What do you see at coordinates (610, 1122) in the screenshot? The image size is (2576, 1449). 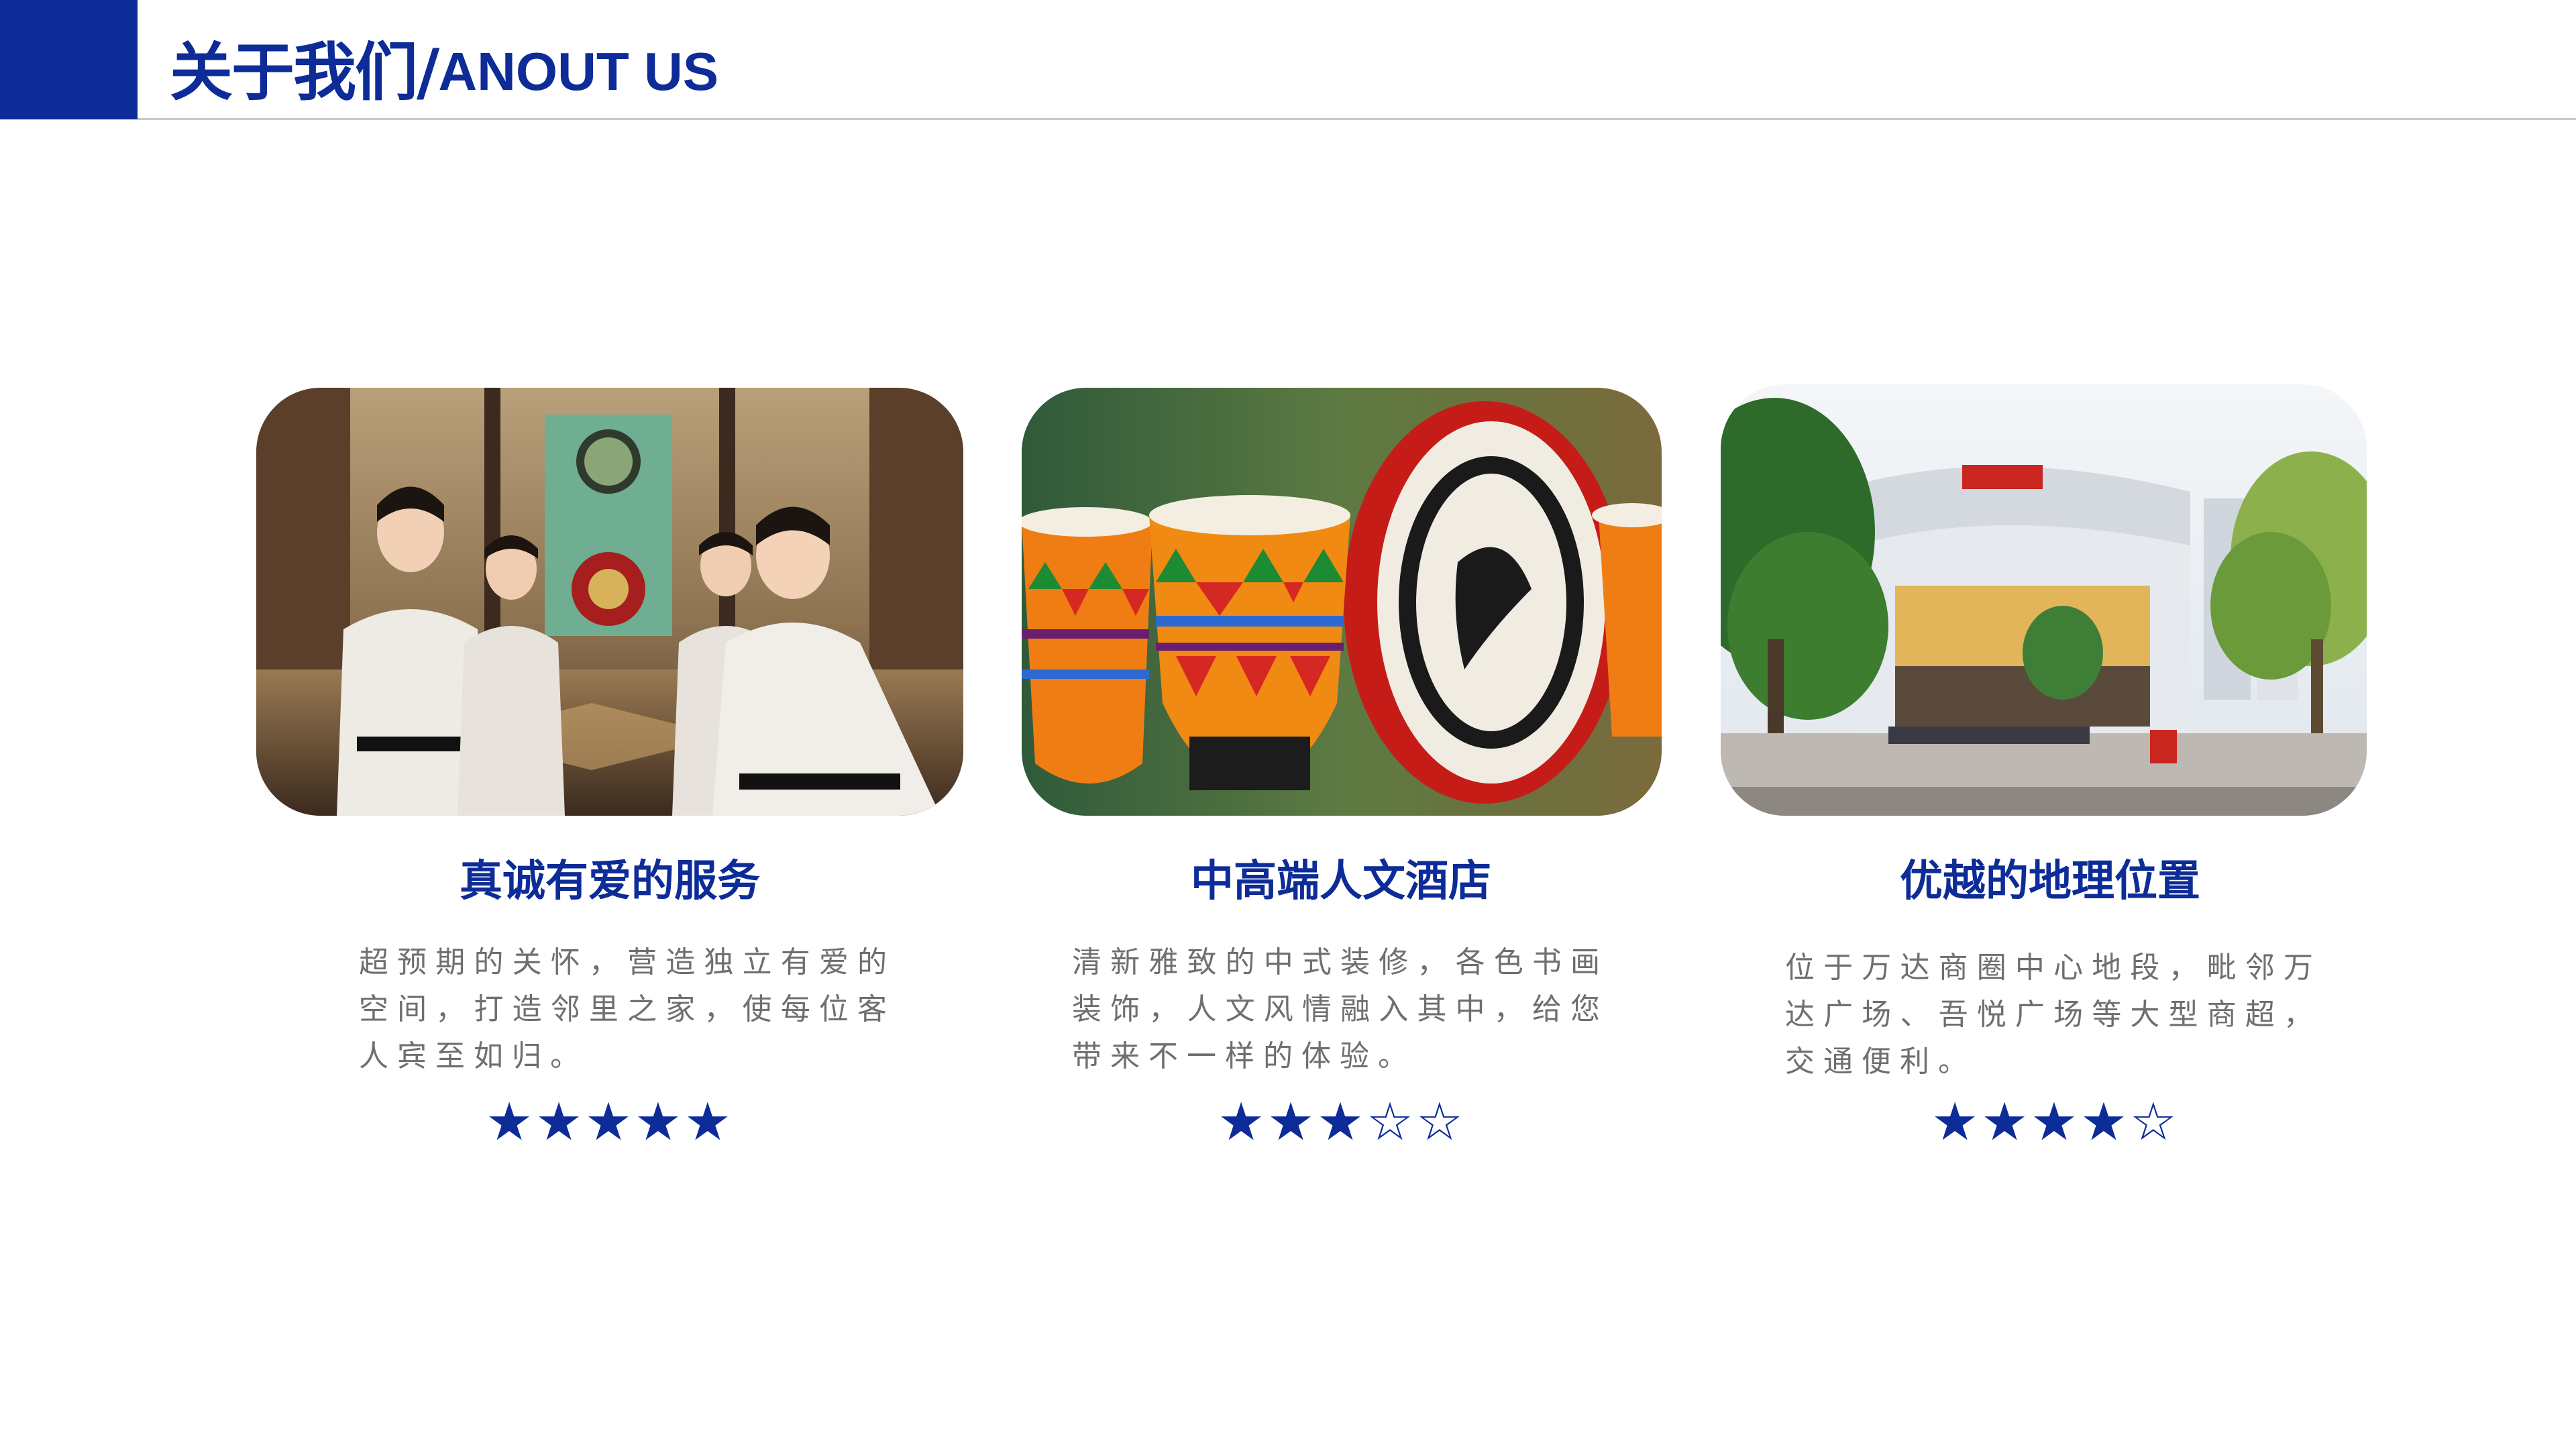 I see `card-rating-stars-service: ★★★★★` at bounding box center [610, 1122].